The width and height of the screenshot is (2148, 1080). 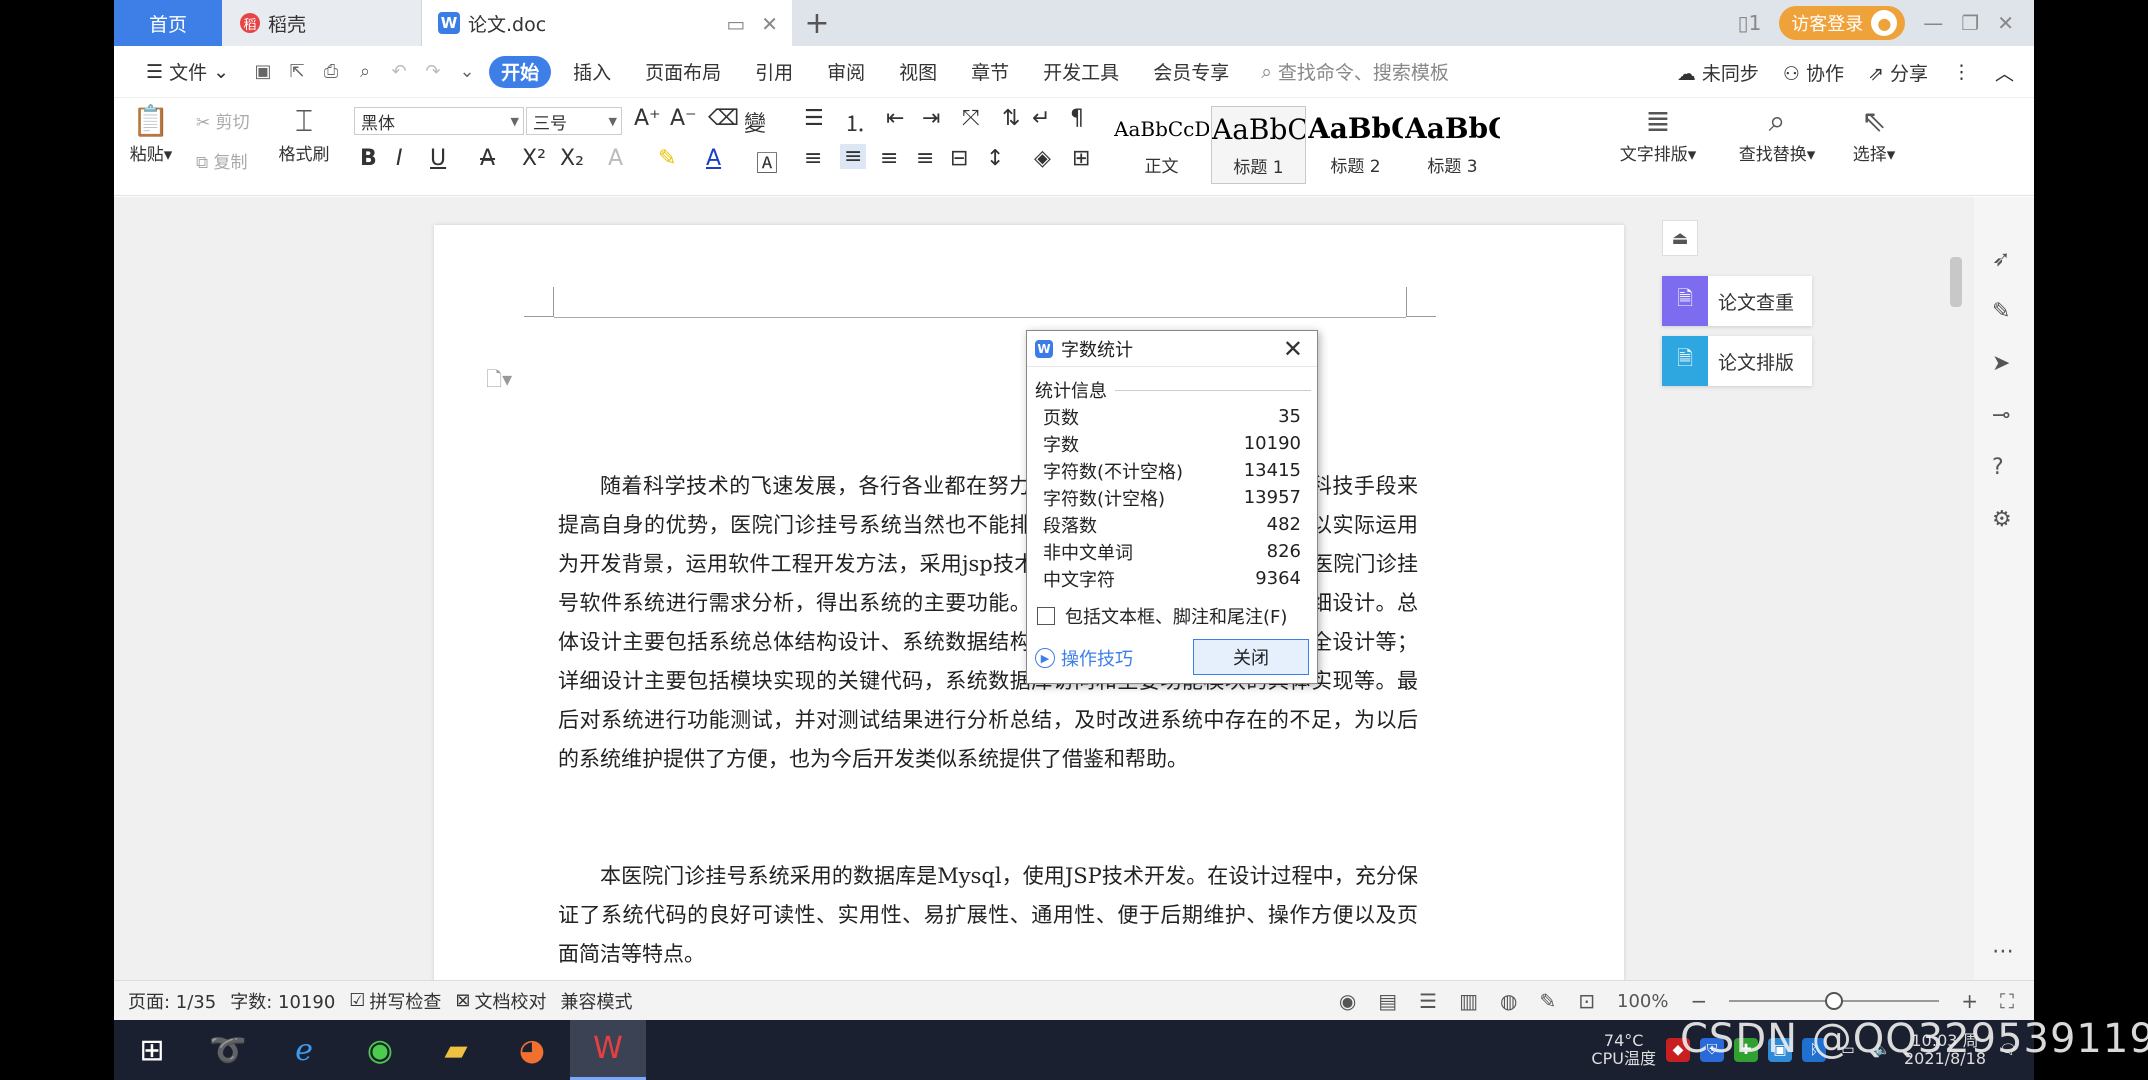 What do you see at coordinates (735, 24) in the screenshot?
I see `float-window-icon: ▭` at bounding box center [735, 24].